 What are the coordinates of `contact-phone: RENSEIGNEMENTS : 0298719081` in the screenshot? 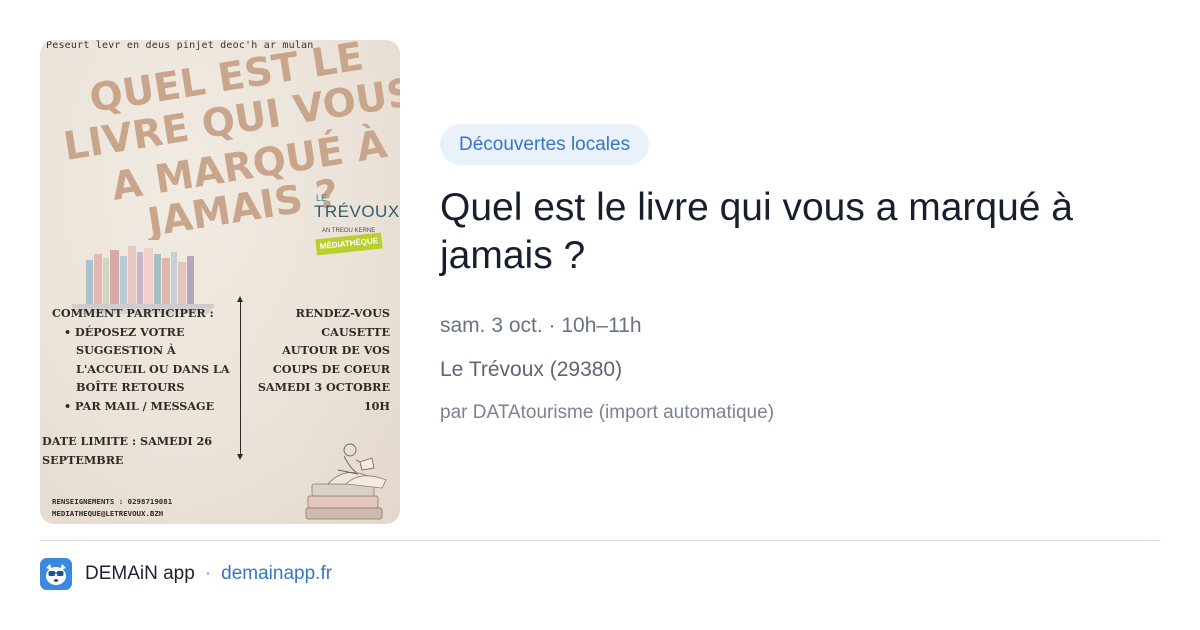 It's located at (112, 501).